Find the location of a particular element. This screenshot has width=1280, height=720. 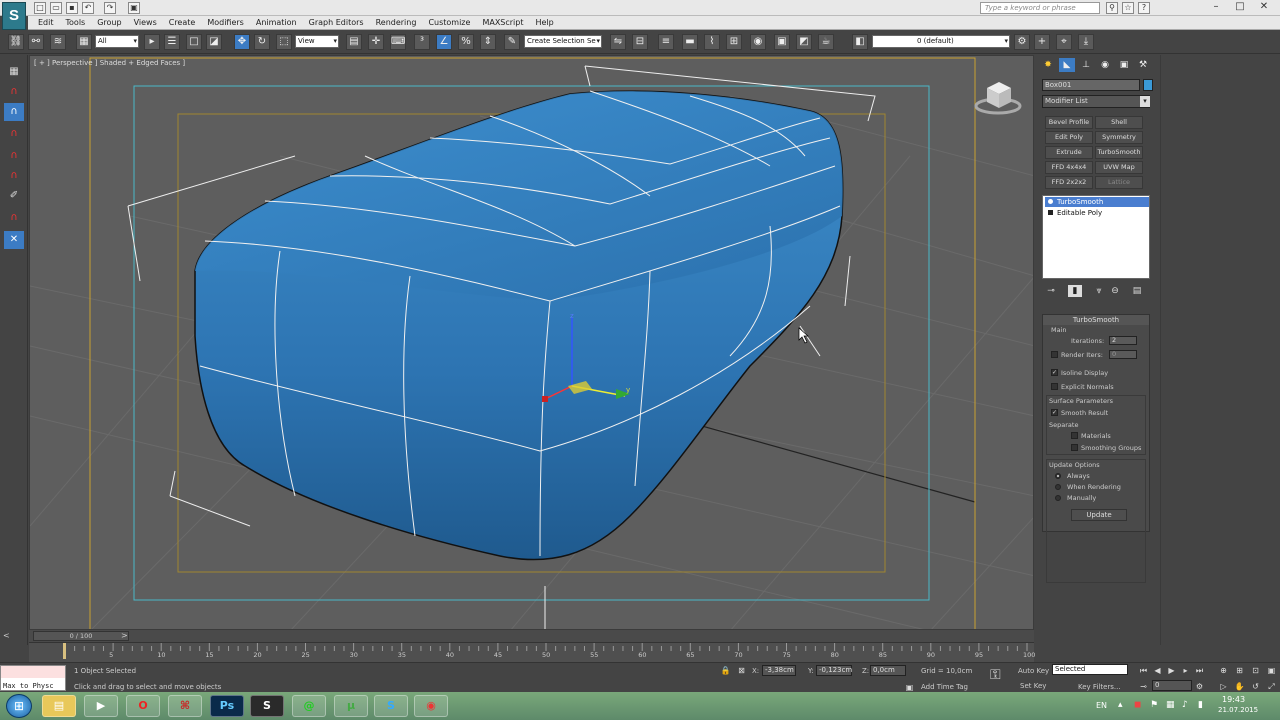

ffd-2x2x2-button: FFD 2x2x2 is located at coordinates (1069, 182).